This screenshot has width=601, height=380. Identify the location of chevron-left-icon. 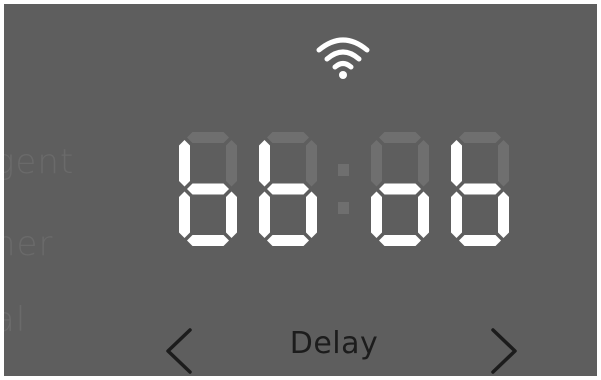
(179, 351).